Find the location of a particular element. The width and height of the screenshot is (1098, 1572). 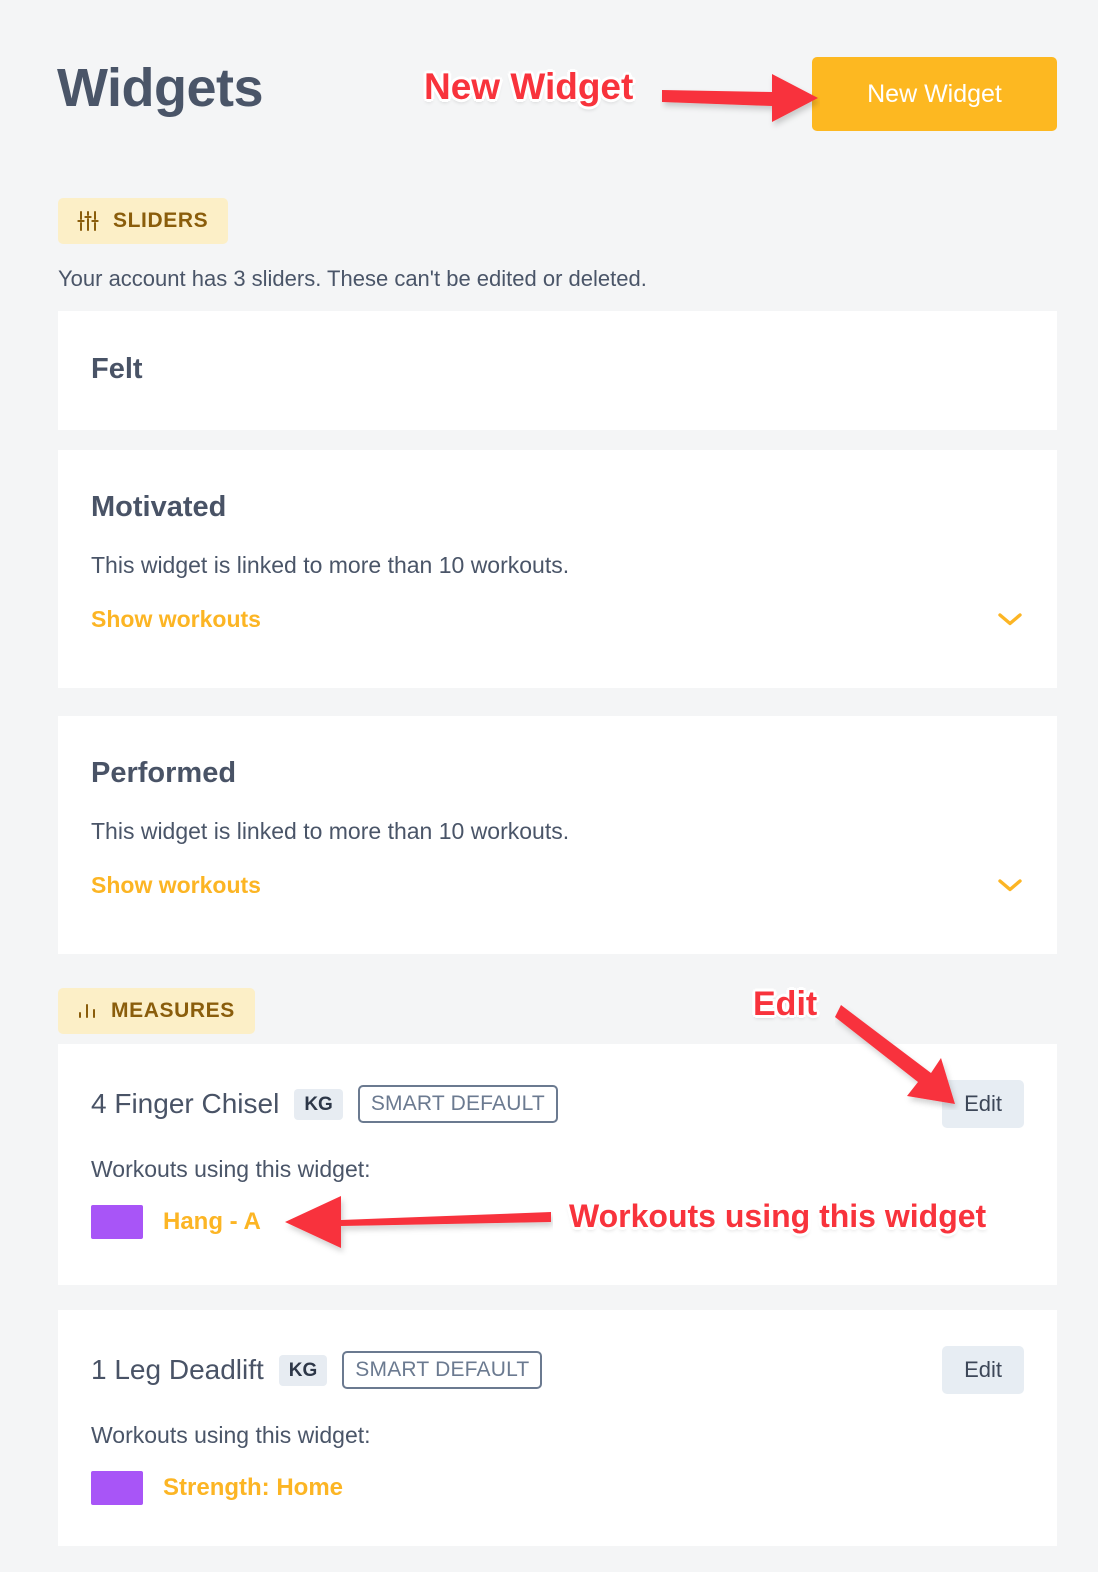

bar-chart-icon is located at coordinates (87, 1011).